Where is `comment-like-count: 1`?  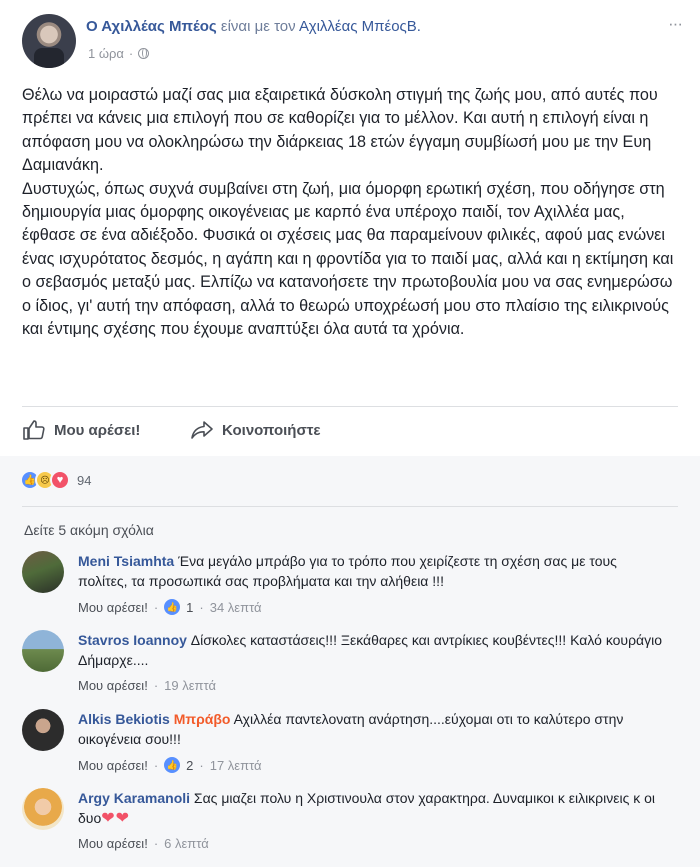 comment-like-count: 1 is located at coordinates (189, 607).